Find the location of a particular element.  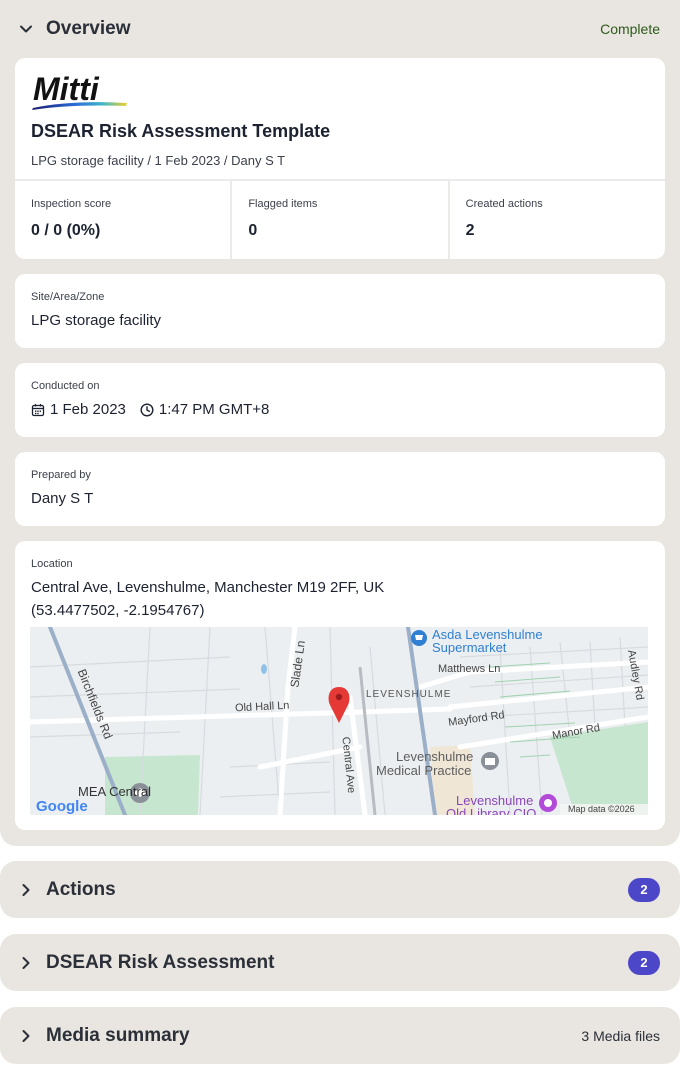

actions-title: Actions is located at coordinates (81, 889).